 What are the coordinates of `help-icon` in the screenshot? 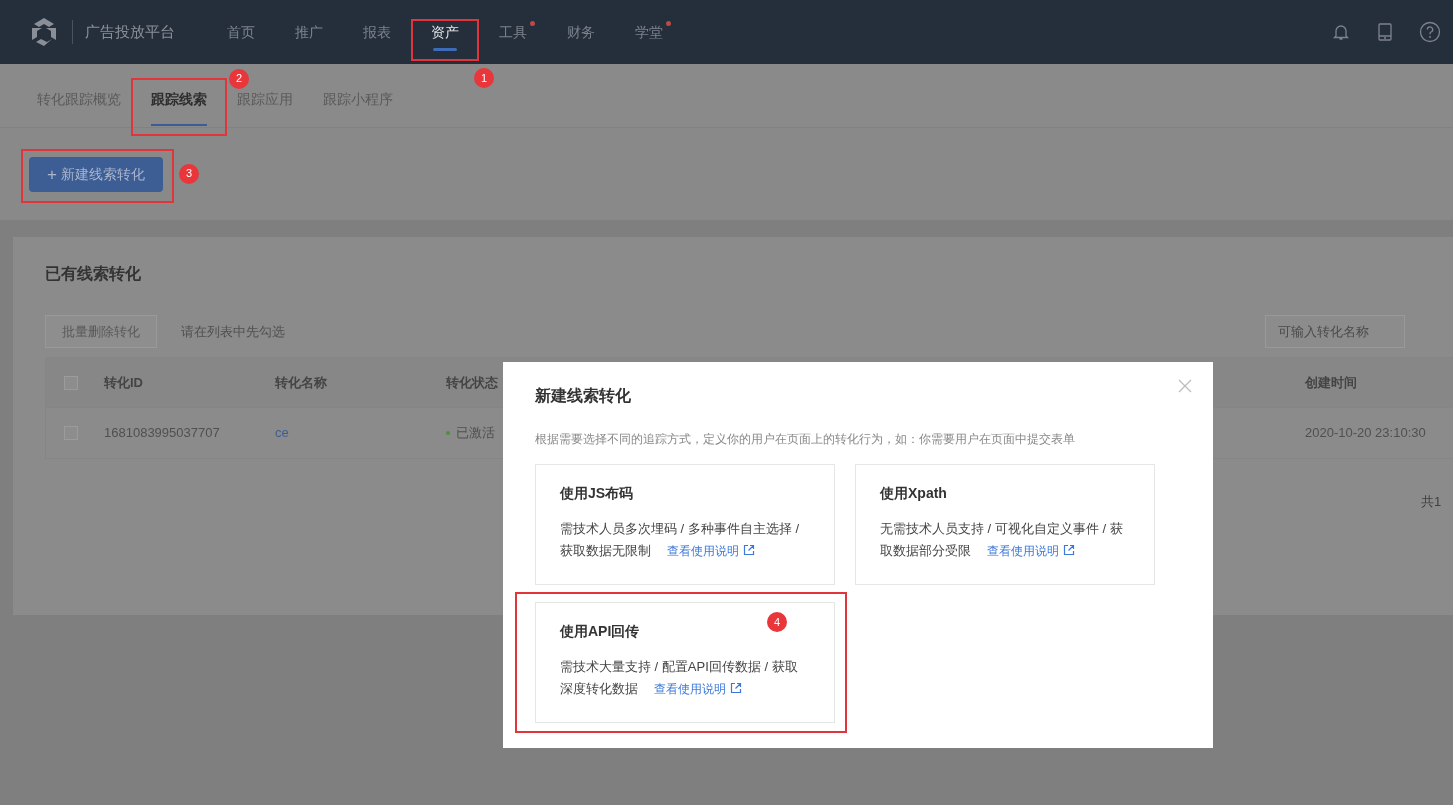 It's located at (1430, 32).